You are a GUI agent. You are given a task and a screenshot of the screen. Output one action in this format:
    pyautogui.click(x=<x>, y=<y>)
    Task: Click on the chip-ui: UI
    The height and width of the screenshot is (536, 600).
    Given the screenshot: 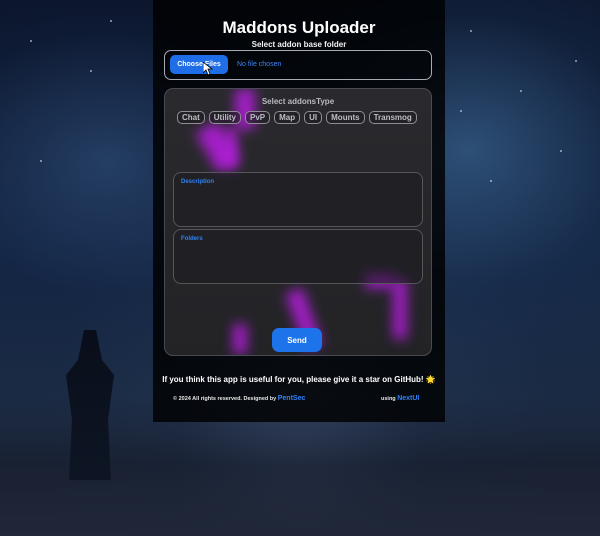 What is the action you would take?
    pyautogui.click(x=313, y=117)
    